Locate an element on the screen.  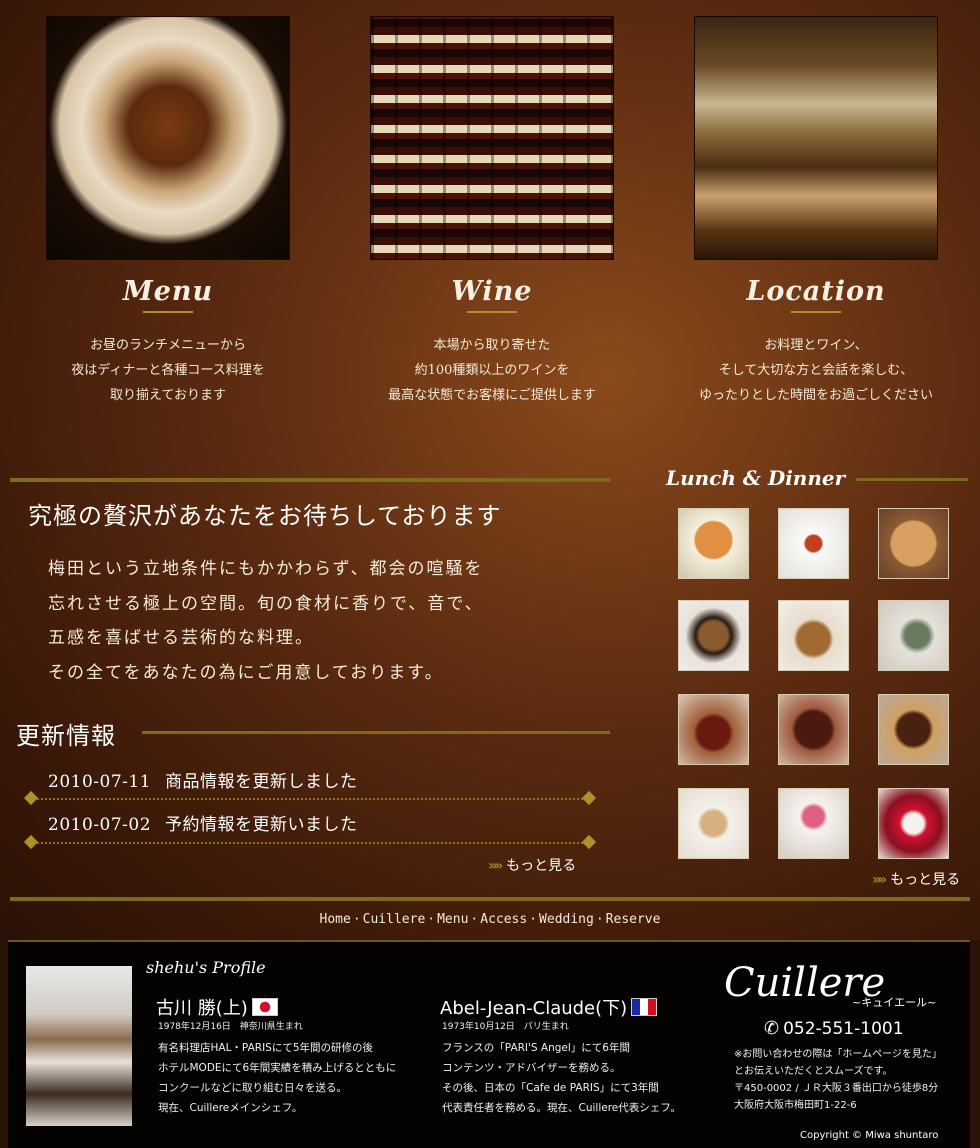
nav-access: Access is located at coordinates (503, 919).